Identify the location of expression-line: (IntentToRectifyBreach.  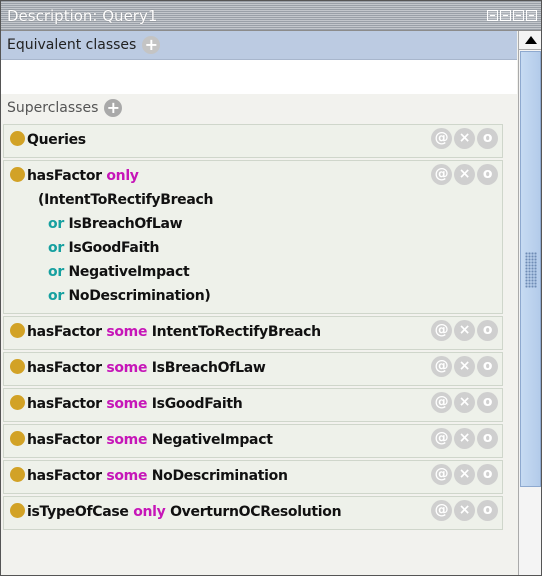
(256, 201).